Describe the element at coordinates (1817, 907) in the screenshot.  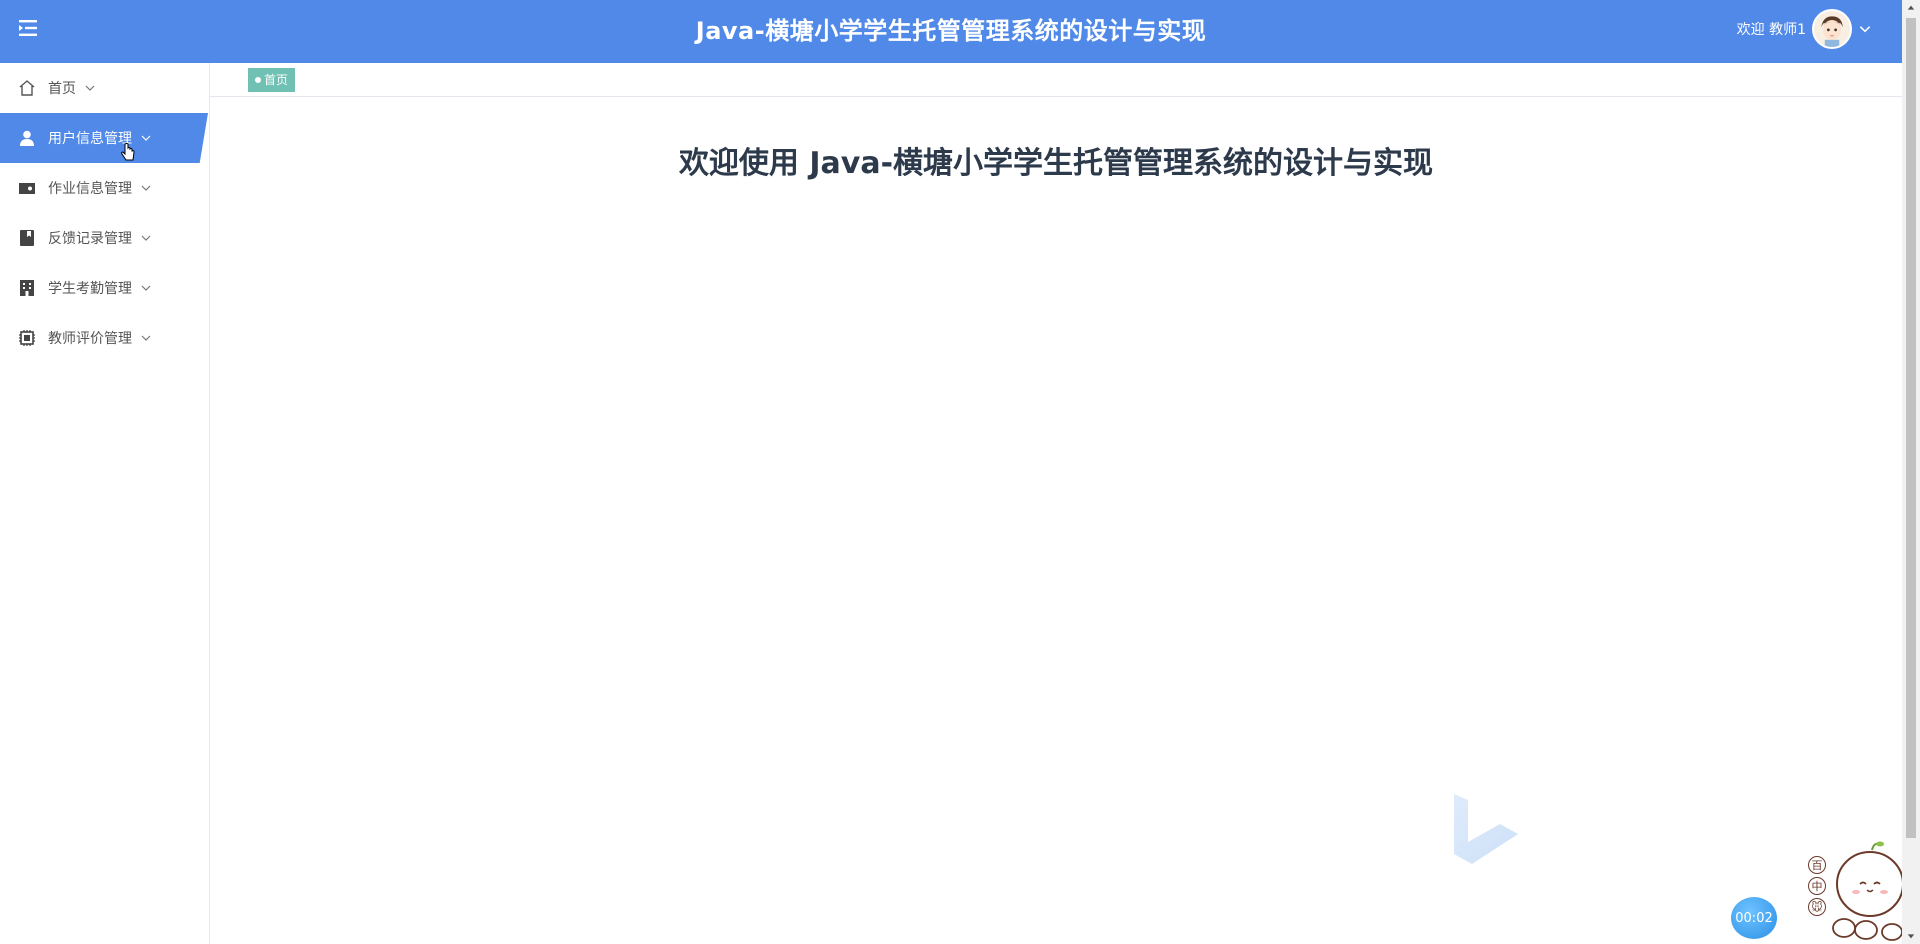
I see `mascot-tool-mouse: 🐭` at that location.